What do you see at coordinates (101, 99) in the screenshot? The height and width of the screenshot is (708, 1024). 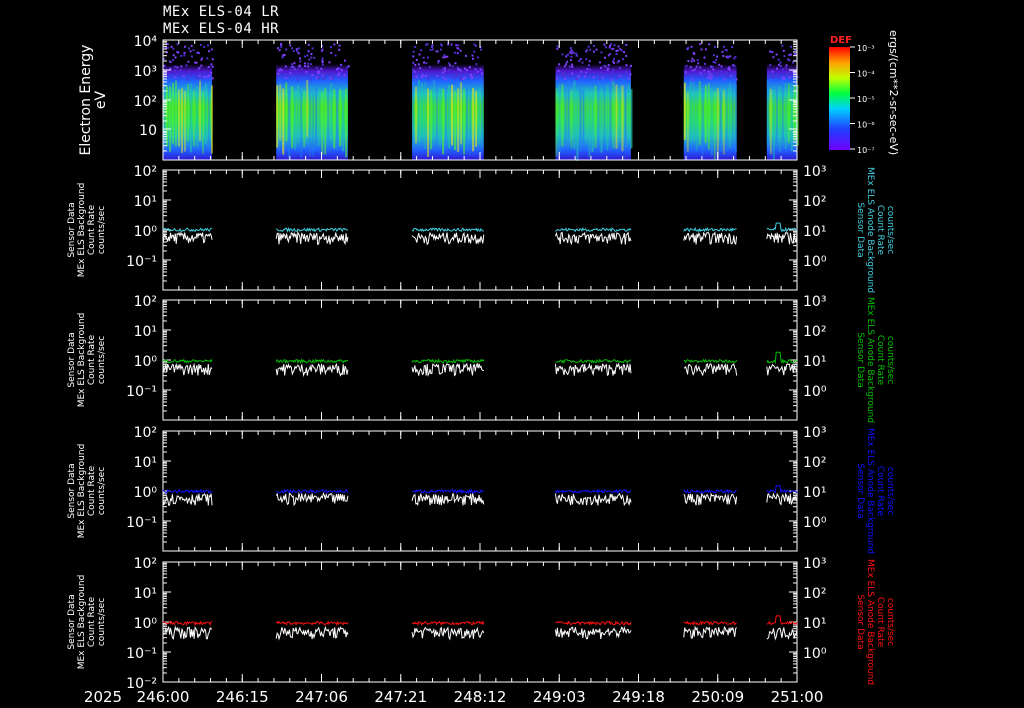 I see `y-axis-units: eV` at bounding box center [101, 99].